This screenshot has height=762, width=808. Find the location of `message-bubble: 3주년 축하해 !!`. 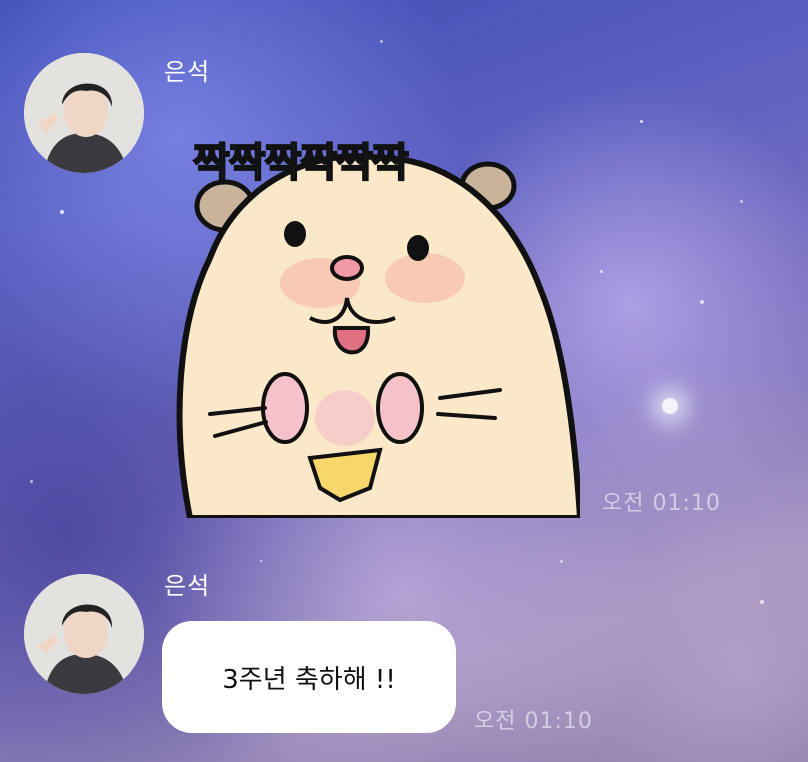

message-bubble: 3주년 축하해 !! is located at coordinates (309, 677).